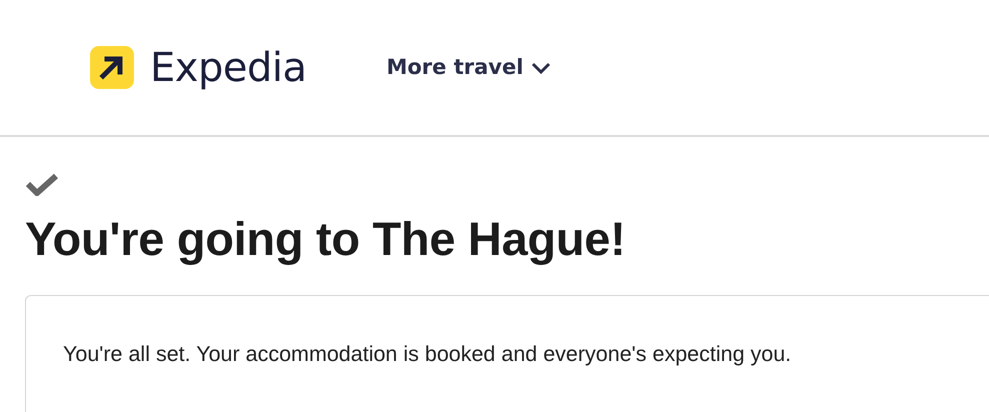 The width and height of the screenshot is (989, 412). What do you see at coordinates (541, 68) in the screenshot?
I see `chevron-down-icon` at bounding box center [541, 68].